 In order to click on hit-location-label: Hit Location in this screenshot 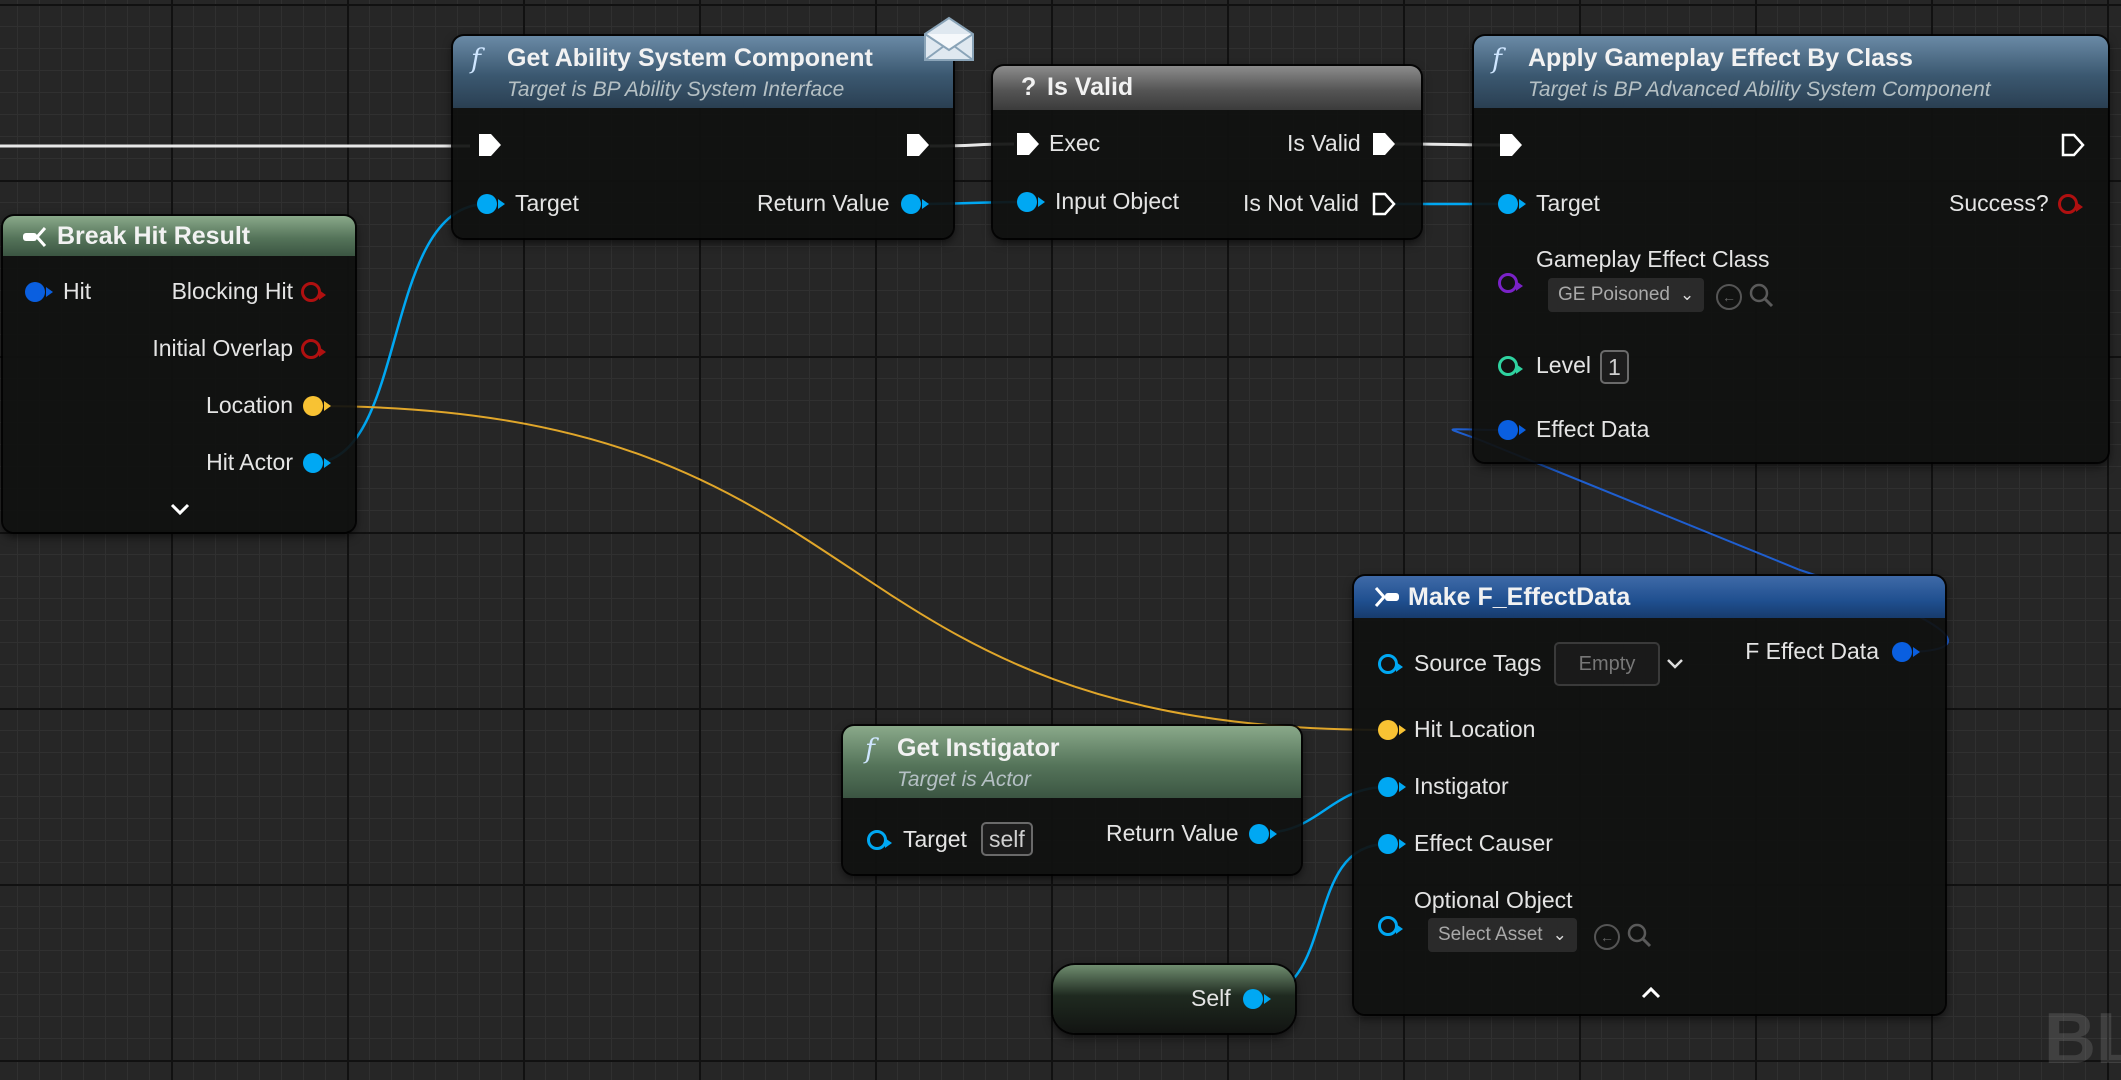, I will do `click(1475, 729)`.